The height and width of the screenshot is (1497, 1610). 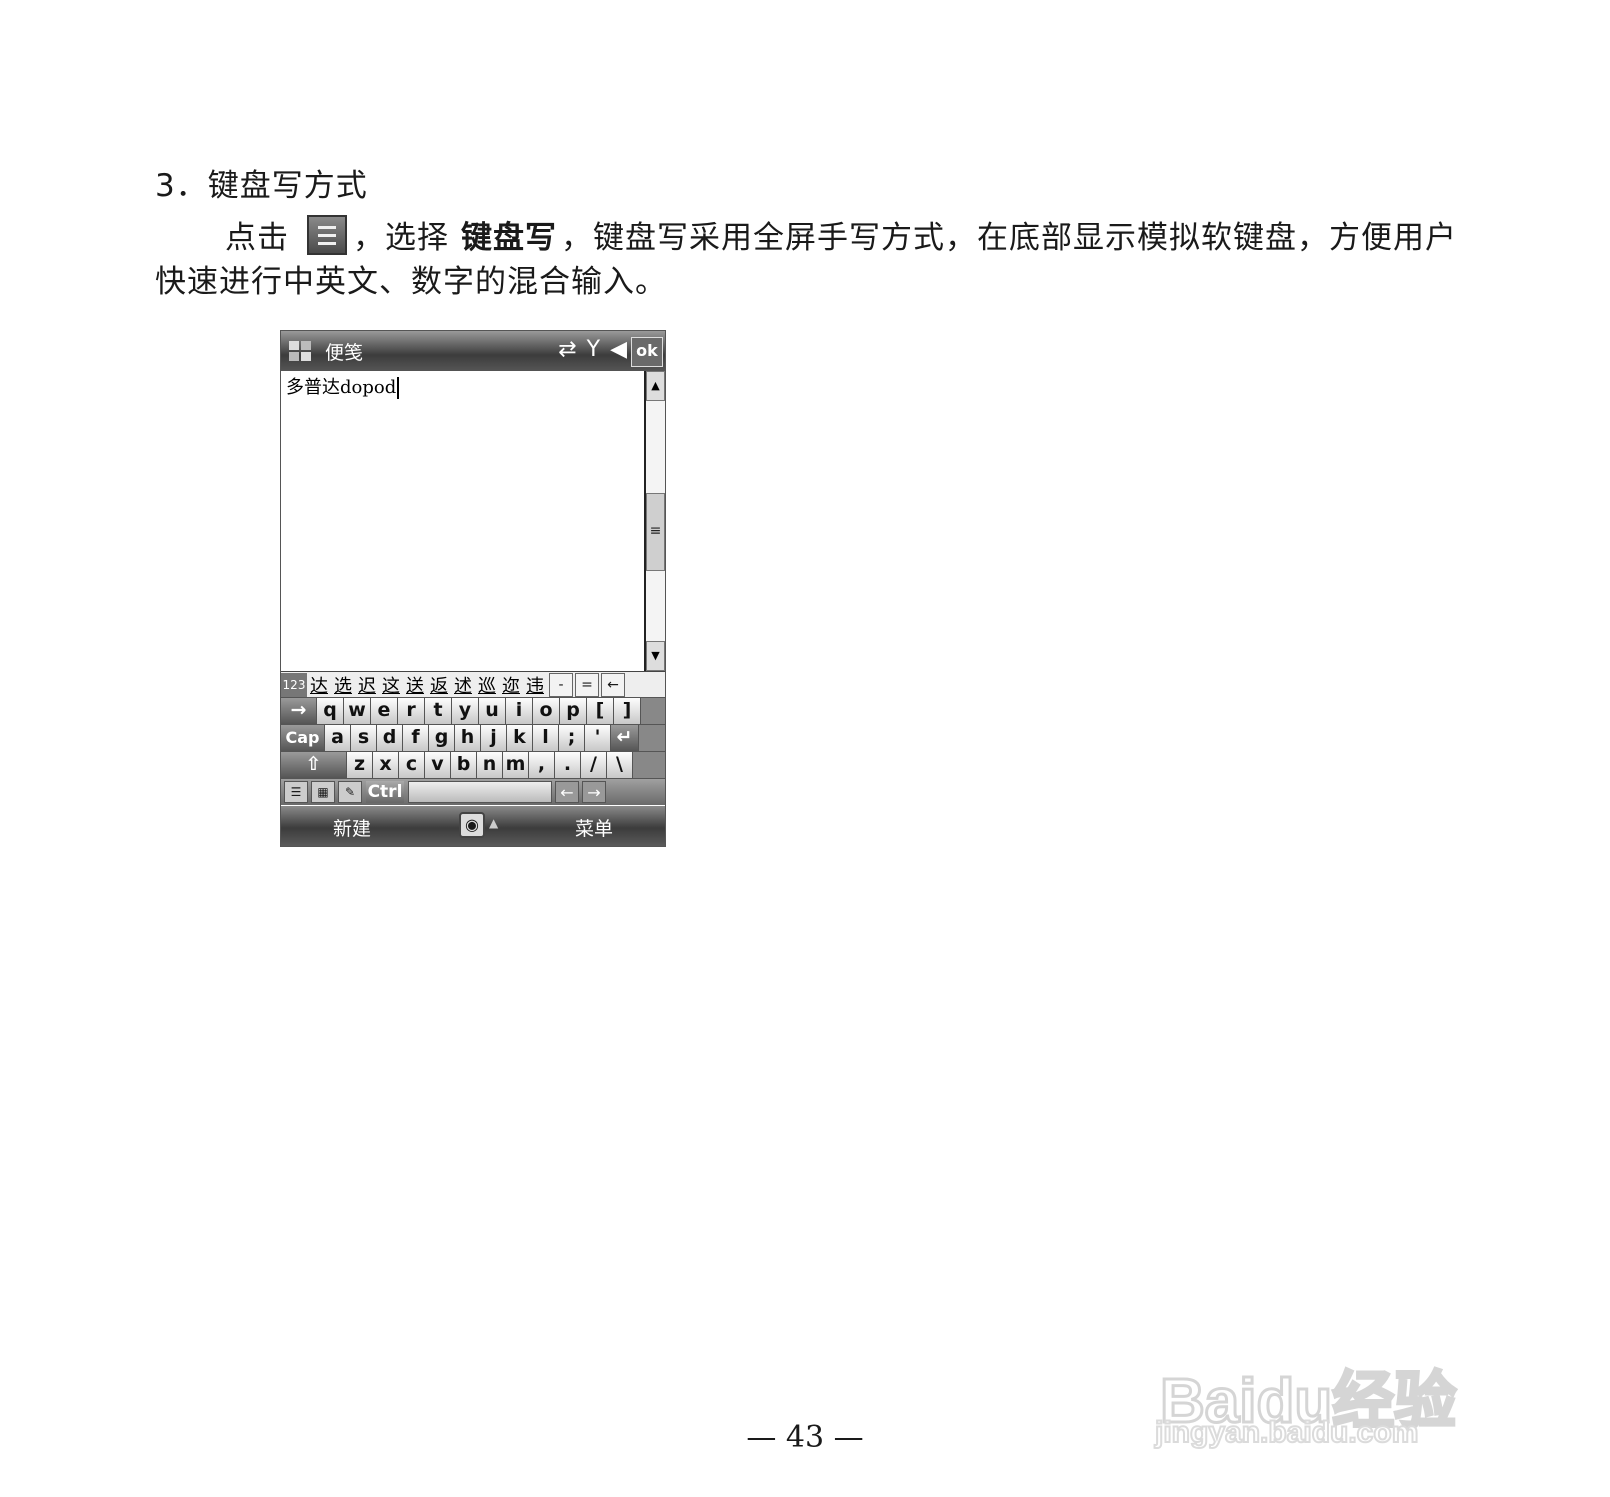 What do you see at coordinates (319, 685) in the screenshot?
I see `candidate-word: 达` at bounding box center [319, 685].